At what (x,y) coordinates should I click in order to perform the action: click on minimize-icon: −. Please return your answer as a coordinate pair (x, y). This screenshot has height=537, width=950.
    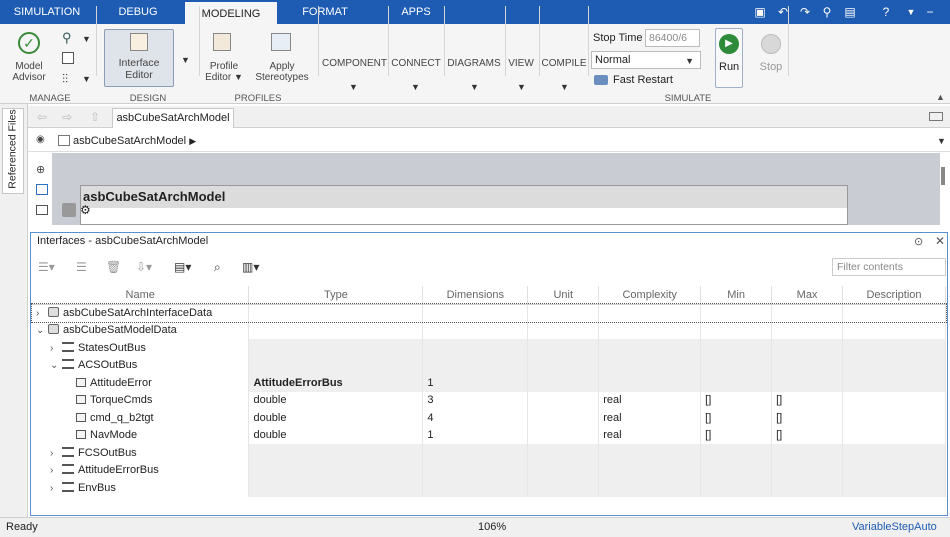
    Looking at the image, I should click on (930, 12).